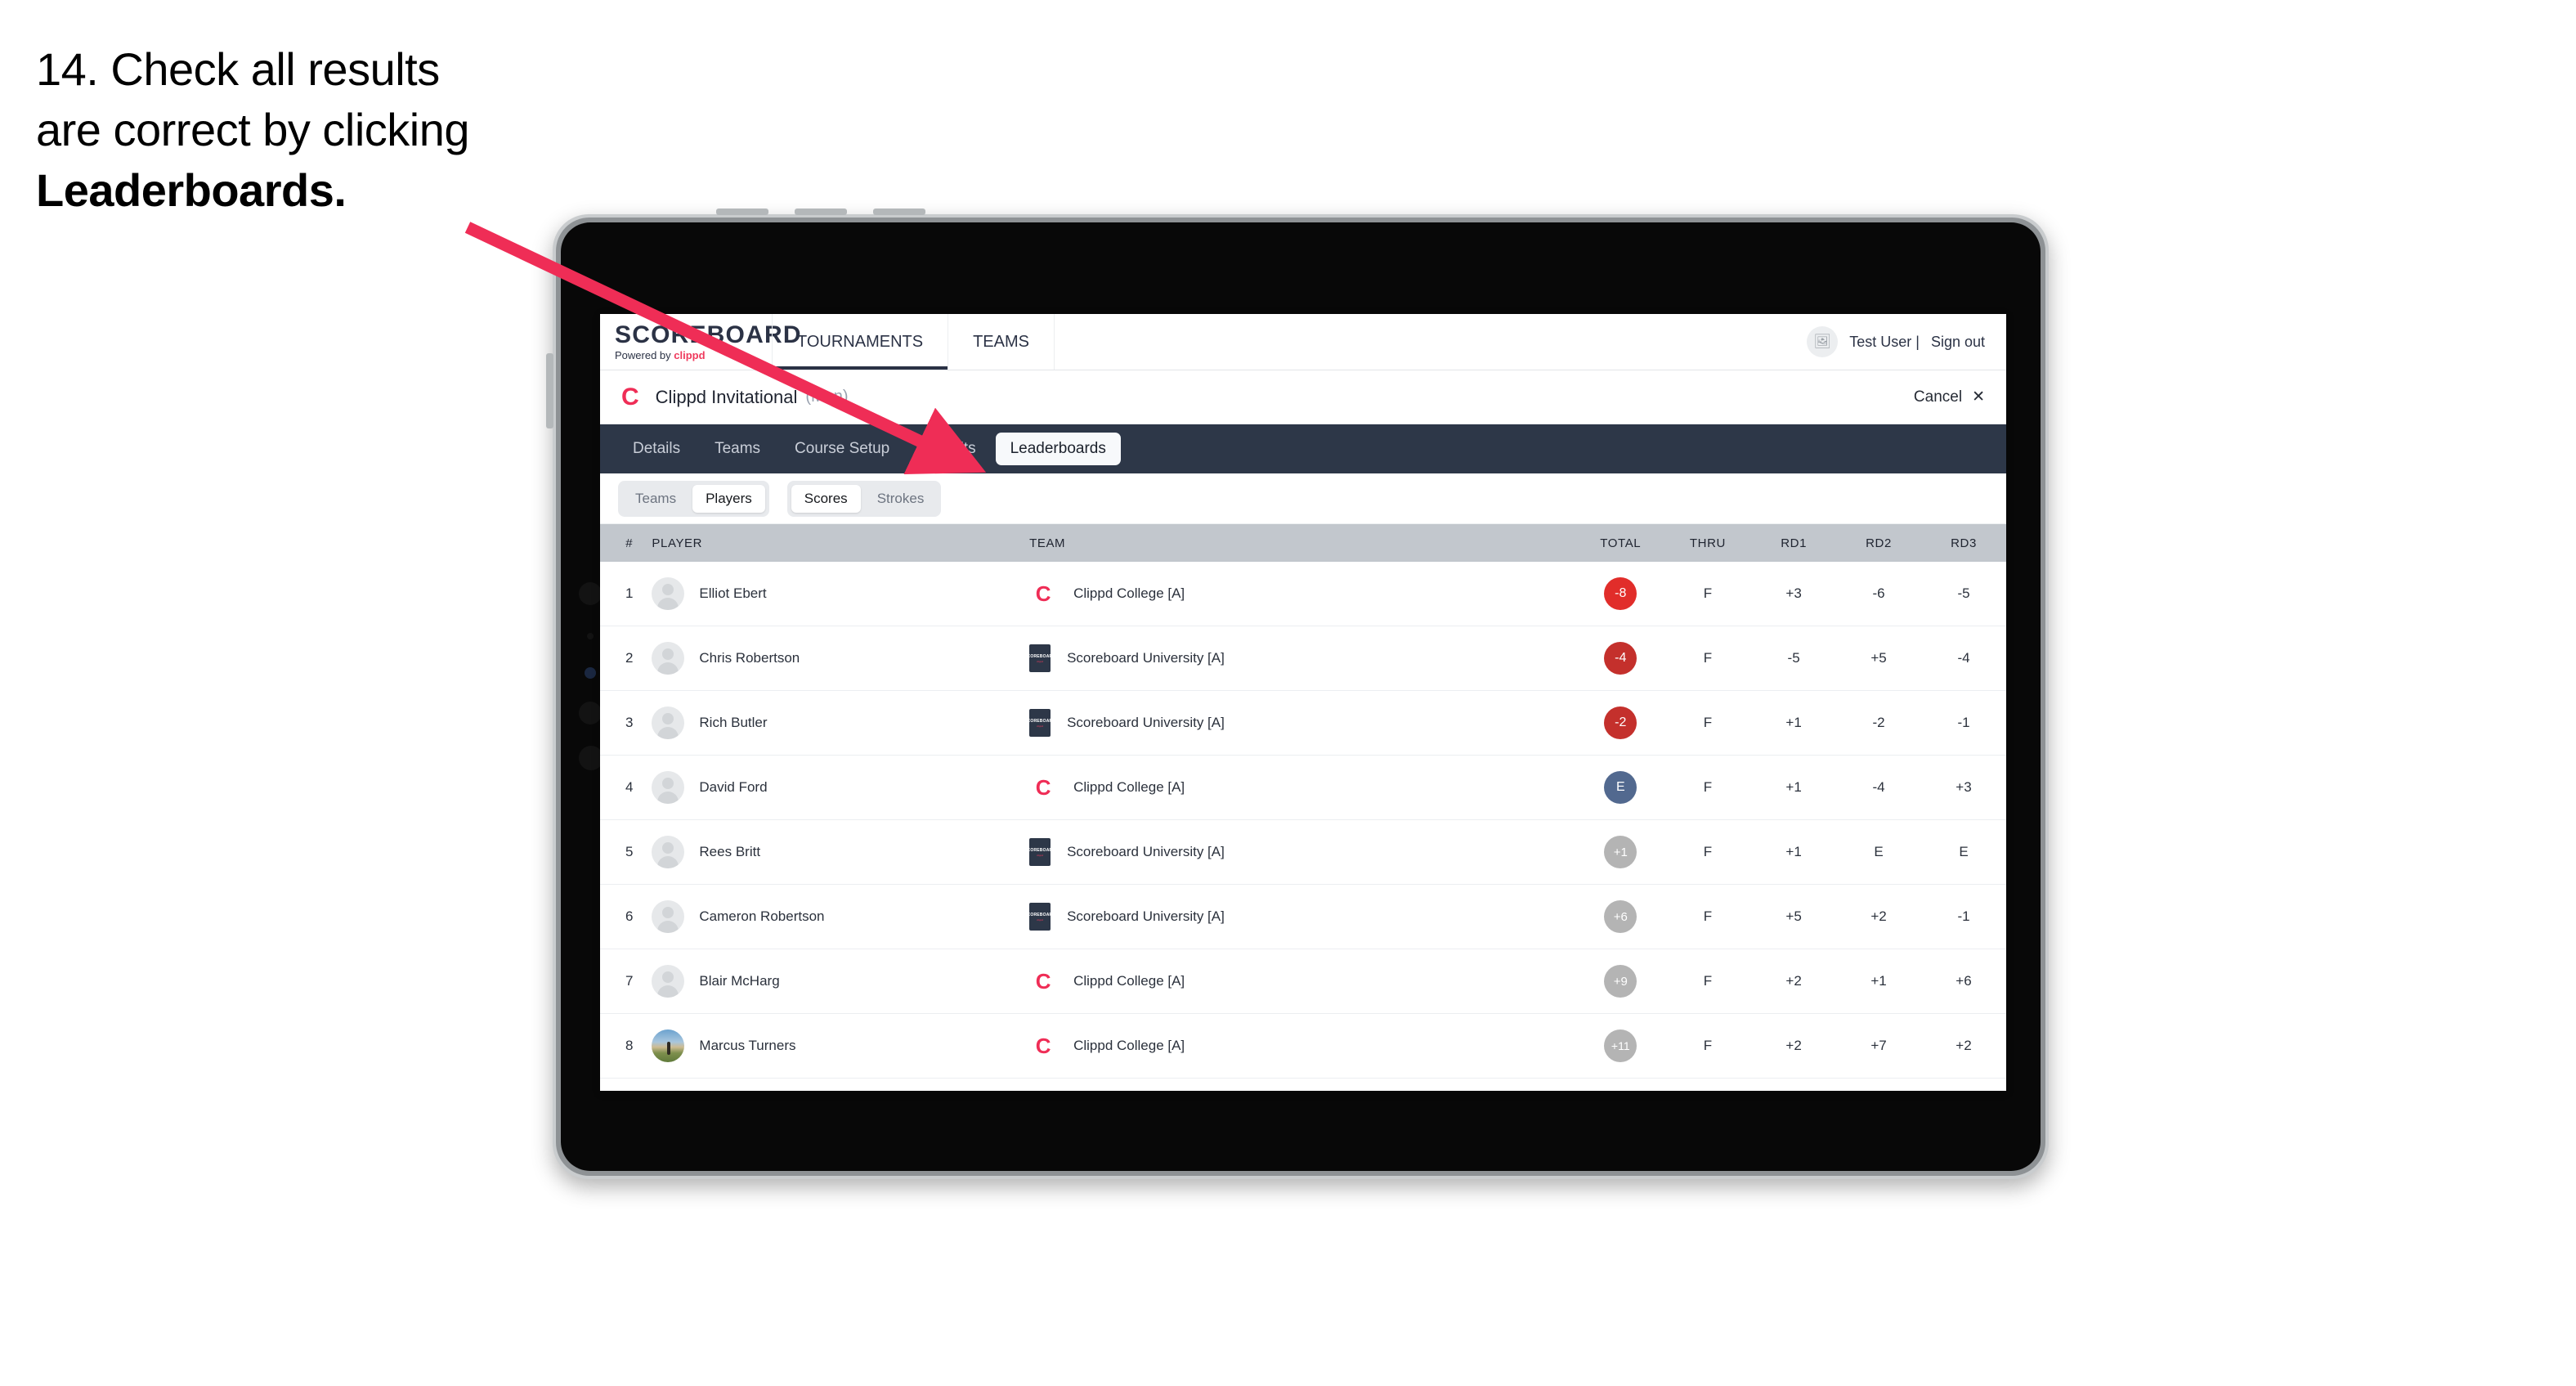 The height and width of the screenshot is (1386, 2576). I want to click on sign-out-link: Sign out, so click(1958, 342).